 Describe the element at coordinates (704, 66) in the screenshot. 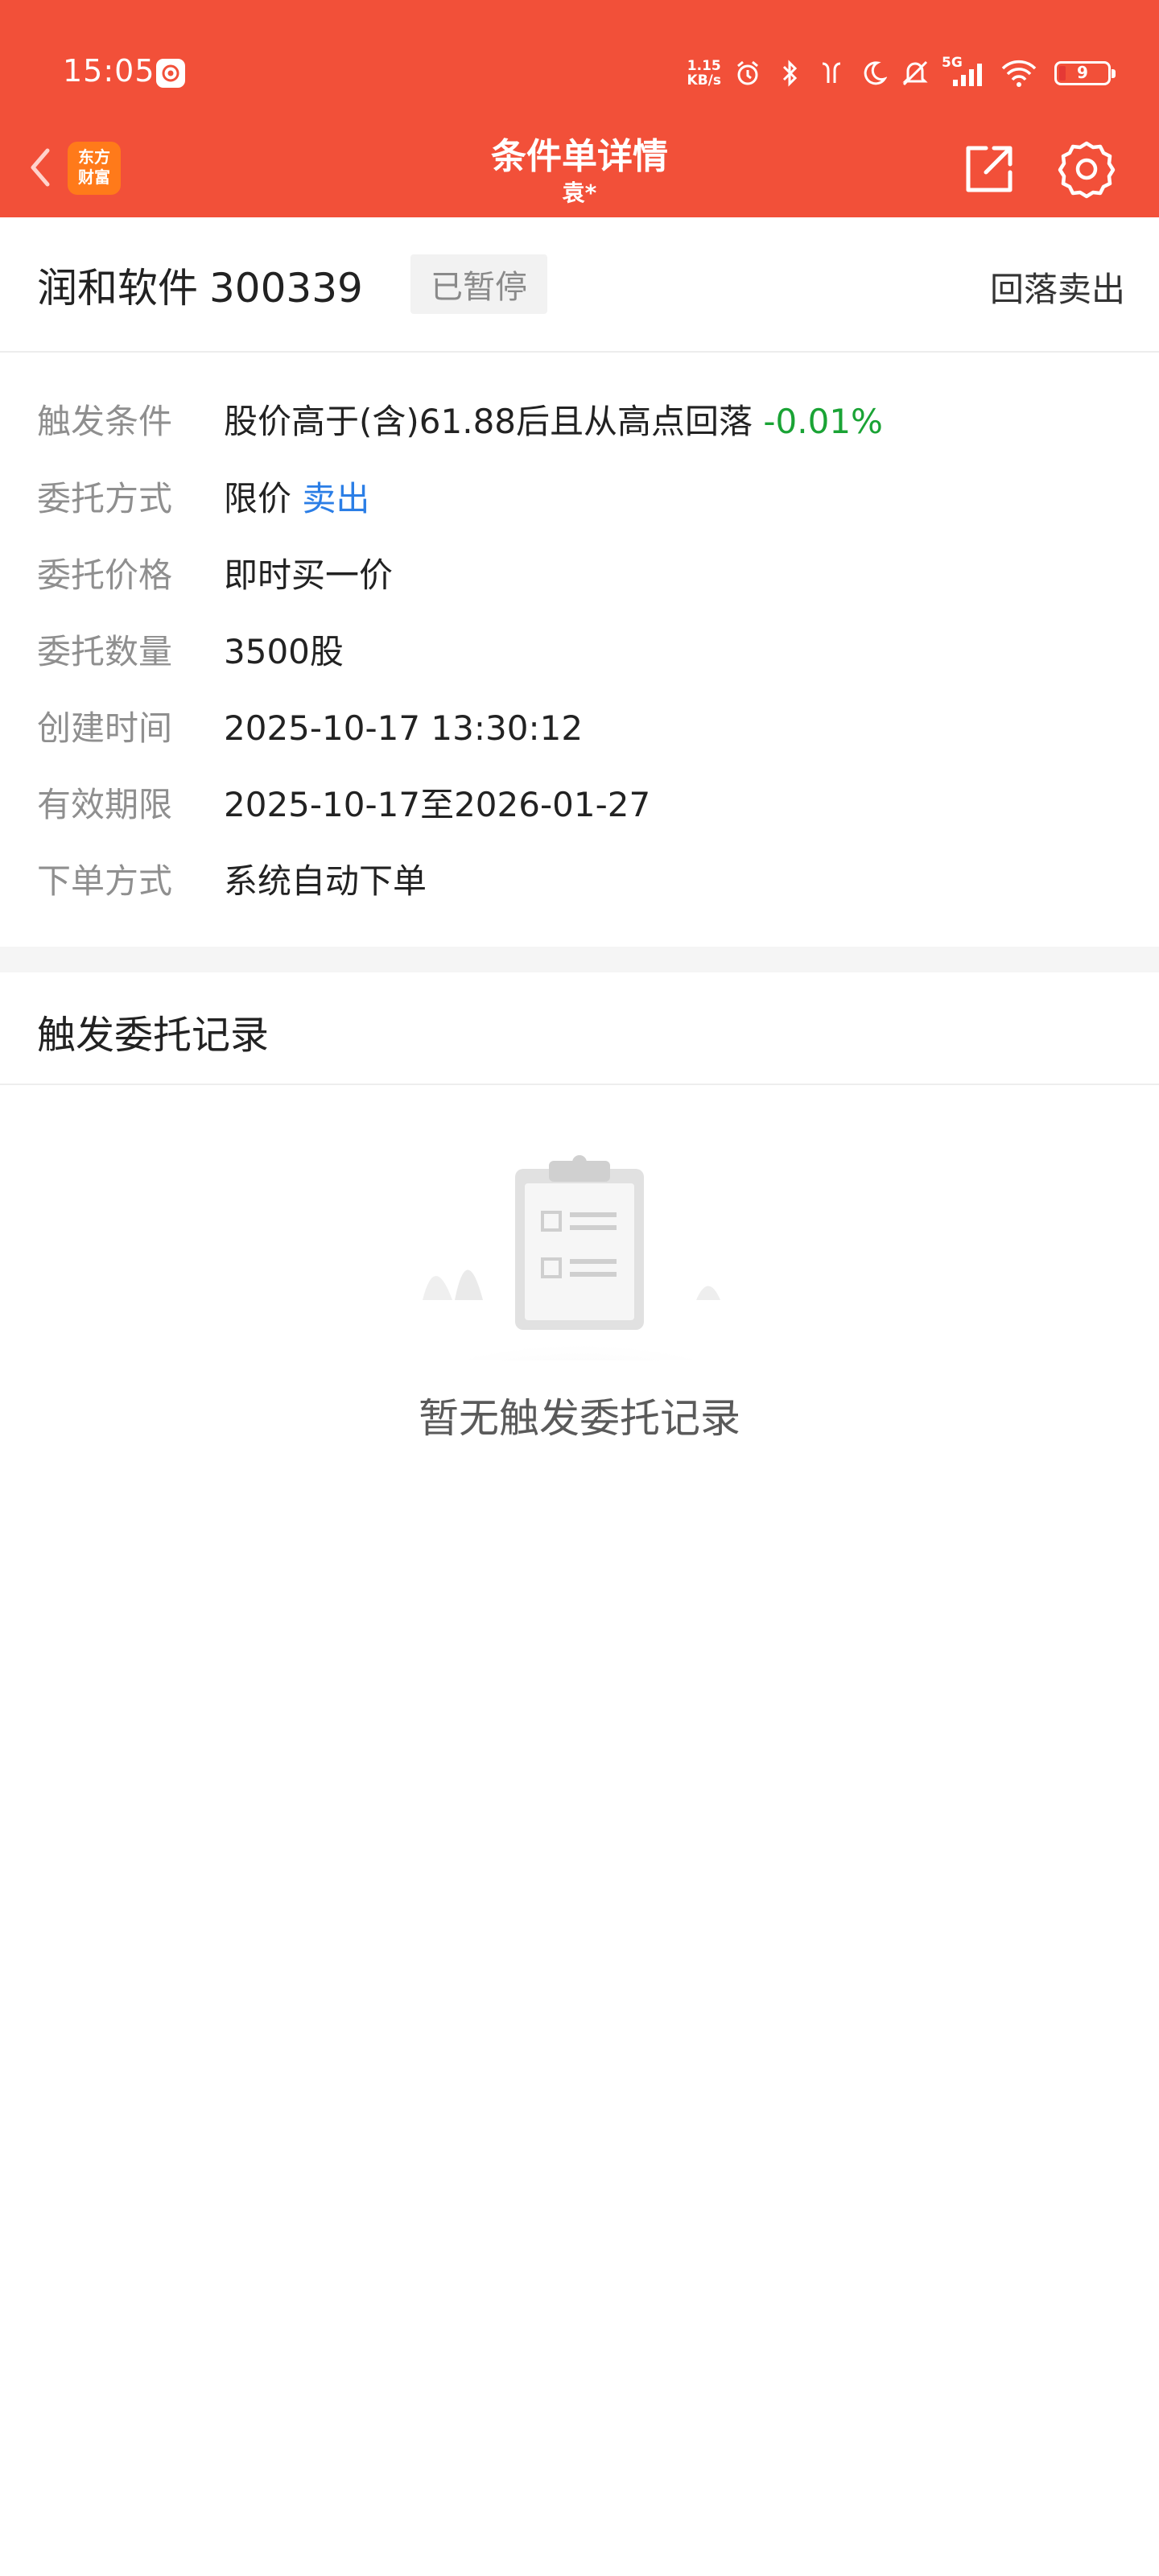

I see `network-speed-value: 1.15` at that location.